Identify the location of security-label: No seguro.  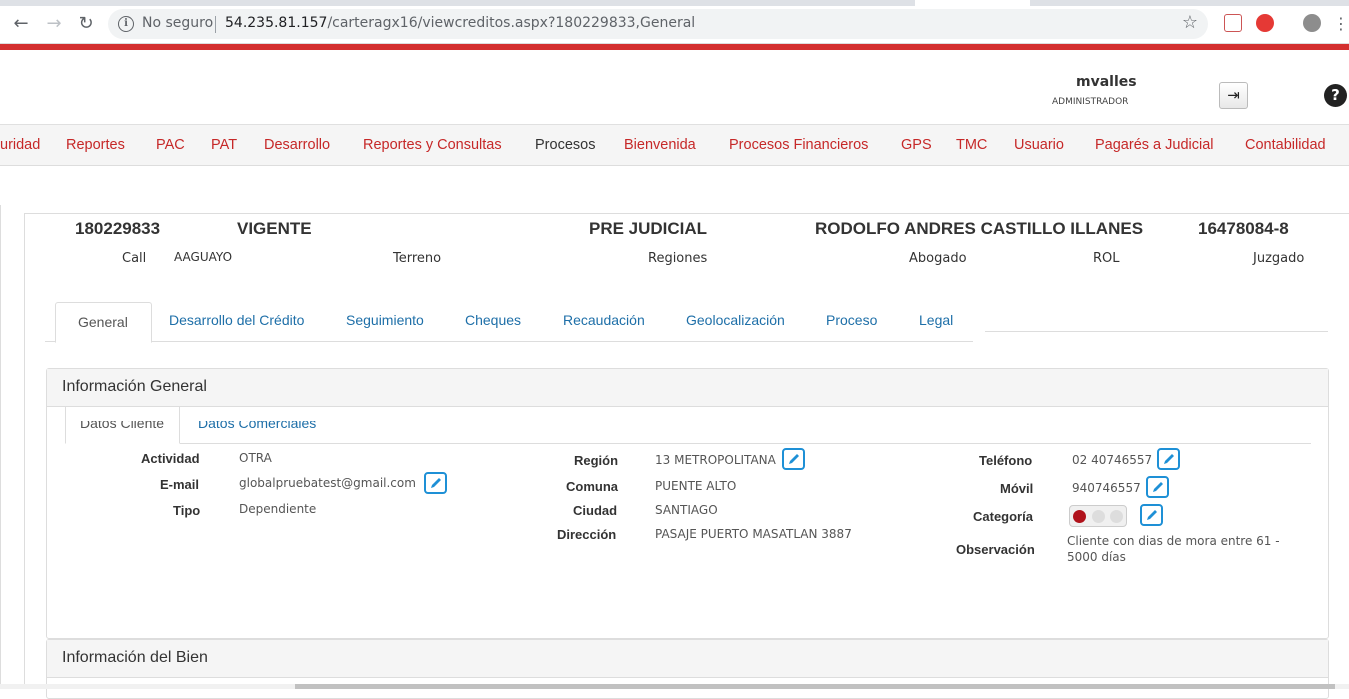
(178, 23).